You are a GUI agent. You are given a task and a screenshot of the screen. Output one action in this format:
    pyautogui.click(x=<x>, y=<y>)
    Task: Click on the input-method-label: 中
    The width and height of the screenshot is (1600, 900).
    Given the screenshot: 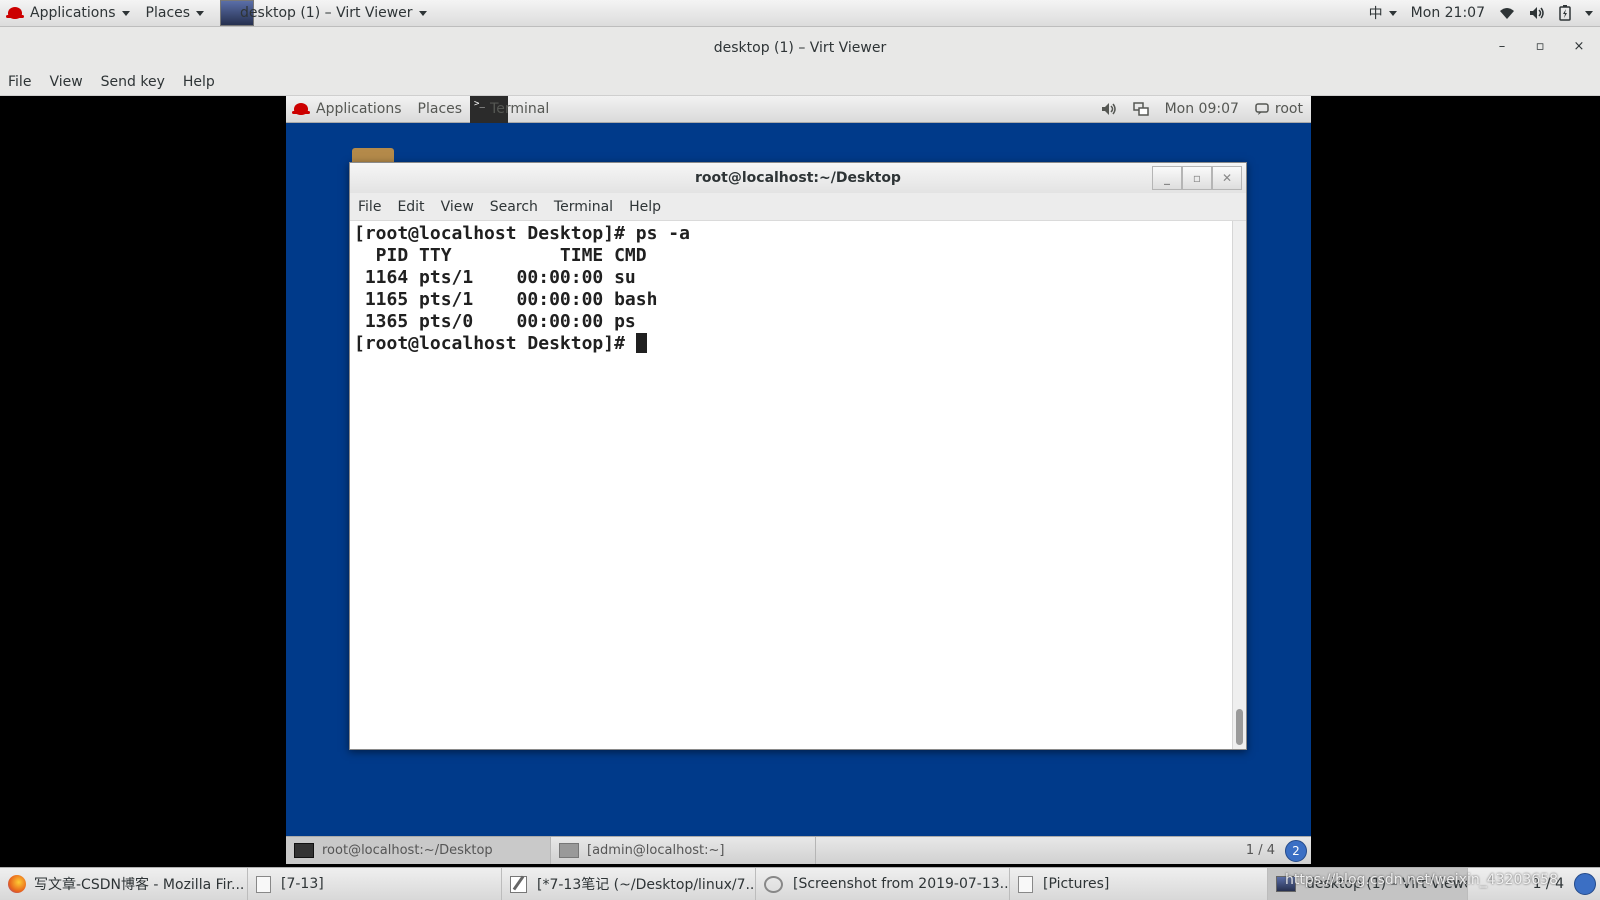 What is the action you would take?
    pyautogui.click(x=1375, y=14)
    